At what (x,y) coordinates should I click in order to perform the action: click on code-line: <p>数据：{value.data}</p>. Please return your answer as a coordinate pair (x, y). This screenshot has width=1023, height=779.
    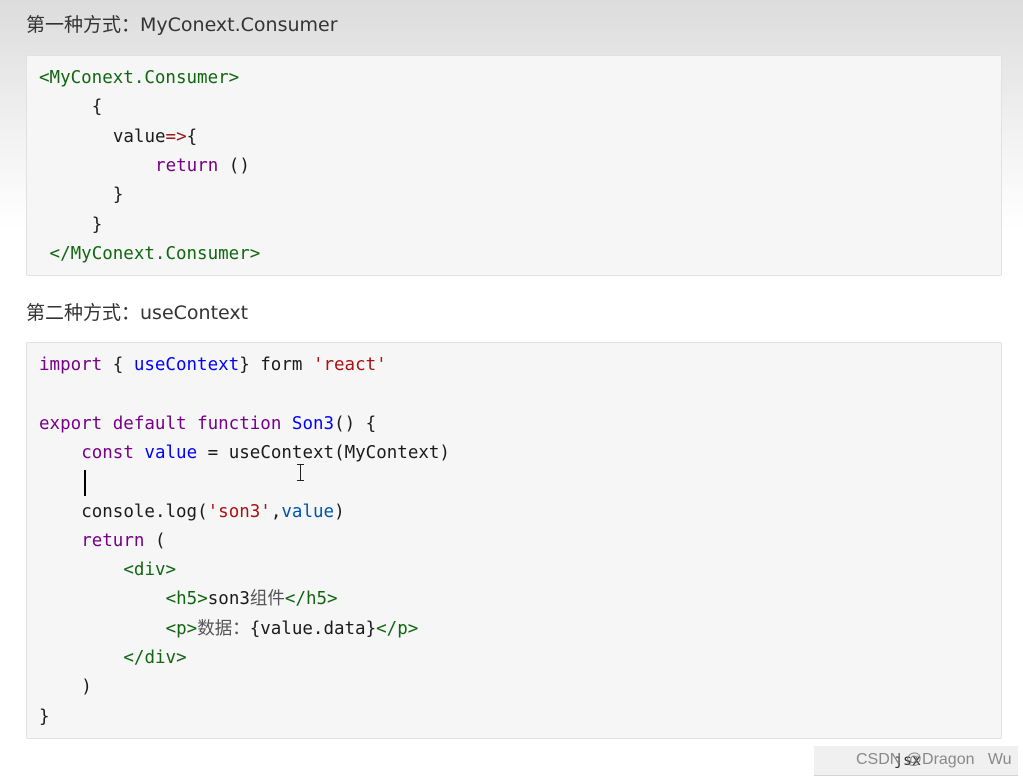
    Looking at the image, I should click on (292, 629).